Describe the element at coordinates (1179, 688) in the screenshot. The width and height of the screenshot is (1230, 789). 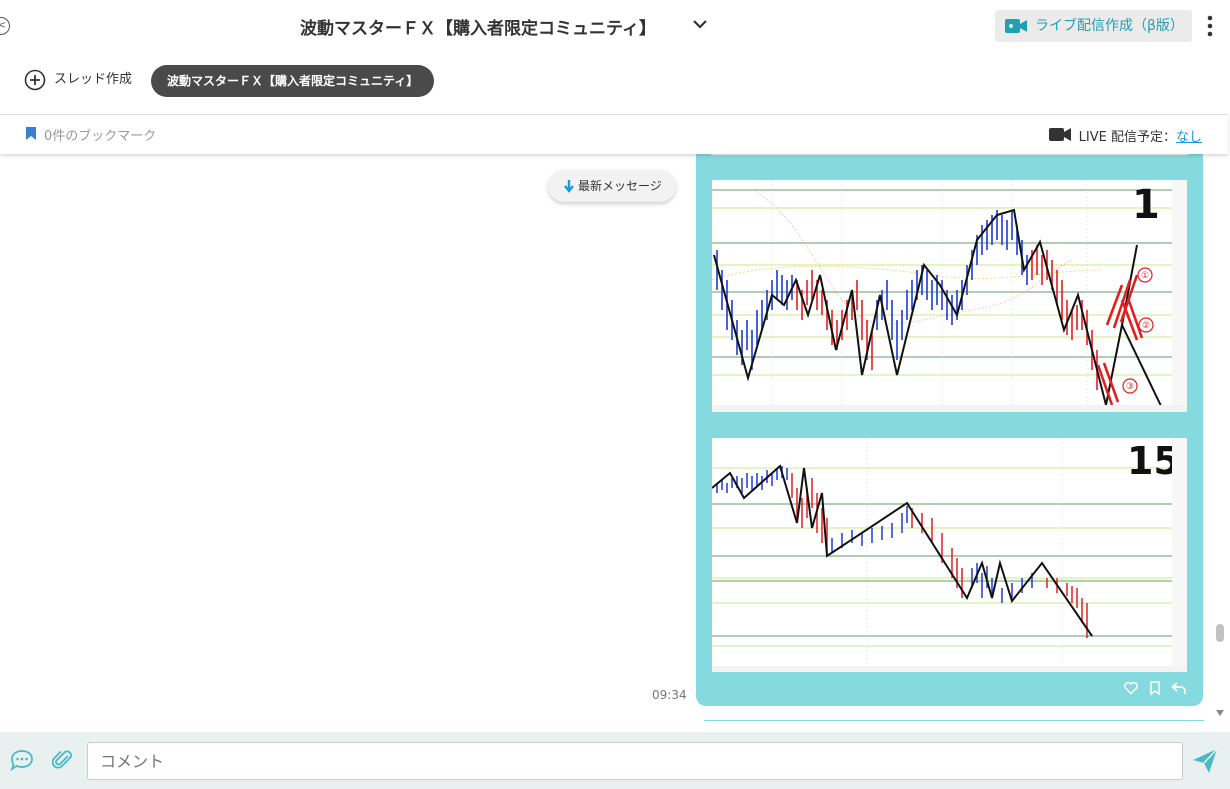
I see `reply-icon` at that location.